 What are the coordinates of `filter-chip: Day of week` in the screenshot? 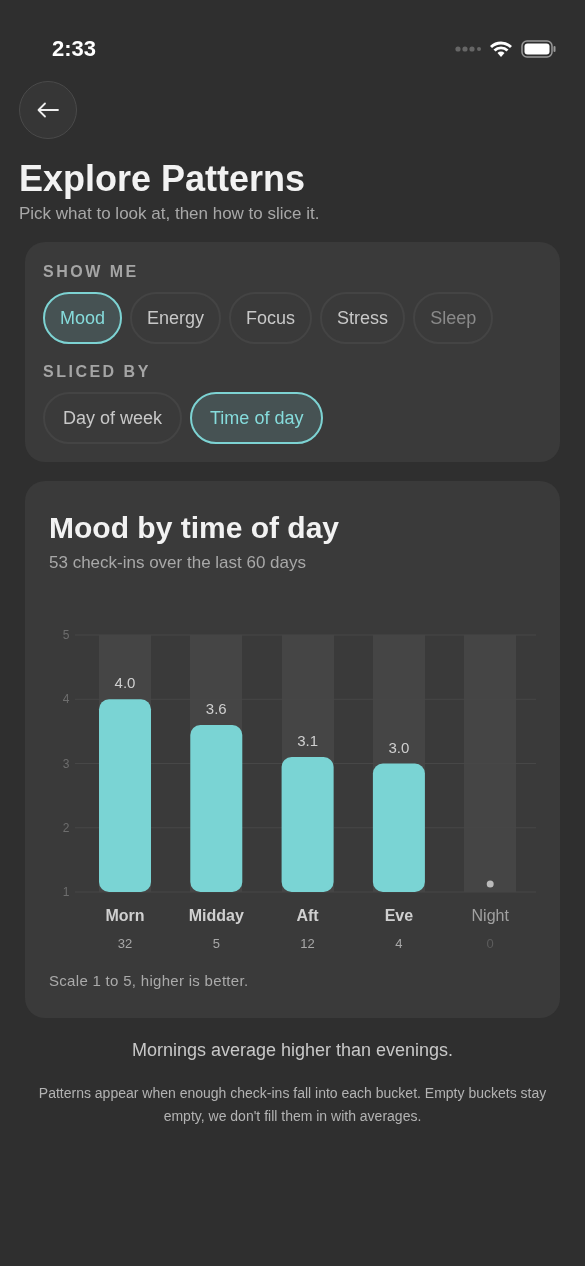 It's located at (113, 418).